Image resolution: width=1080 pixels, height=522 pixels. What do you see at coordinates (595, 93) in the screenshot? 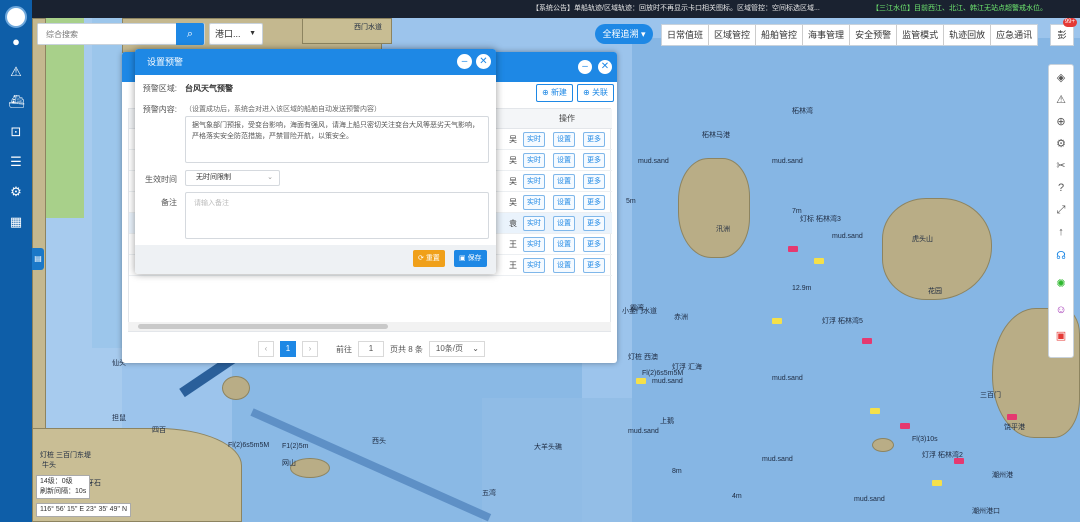
I see `link-button: ⊕ 关联` at bounding box center [595, 93].